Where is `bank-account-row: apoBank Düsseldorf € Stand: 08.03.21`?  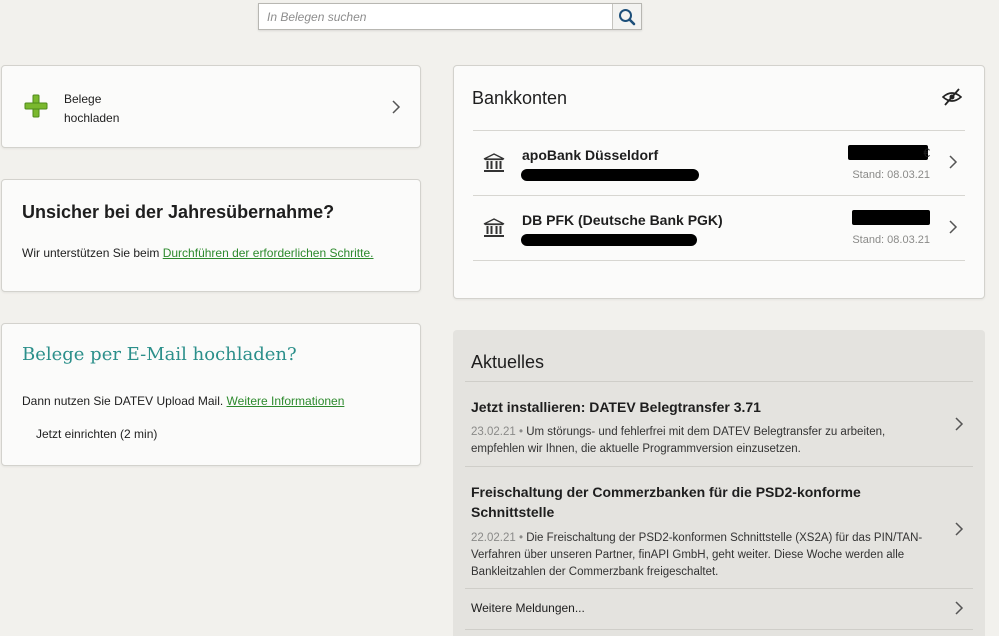 bank-account-row: apoBank Düsseldorf € Stand: 08.03.21 is located at coordinates (719, 162).